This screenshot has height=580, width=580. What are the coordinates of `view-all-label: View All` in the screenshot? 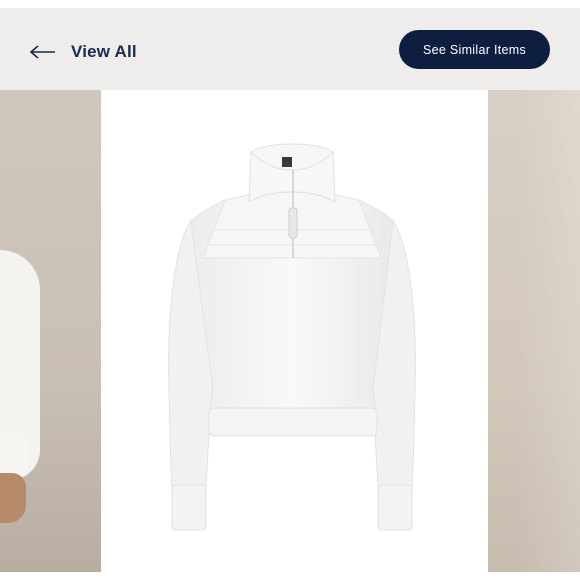 It's located at (104, 51).